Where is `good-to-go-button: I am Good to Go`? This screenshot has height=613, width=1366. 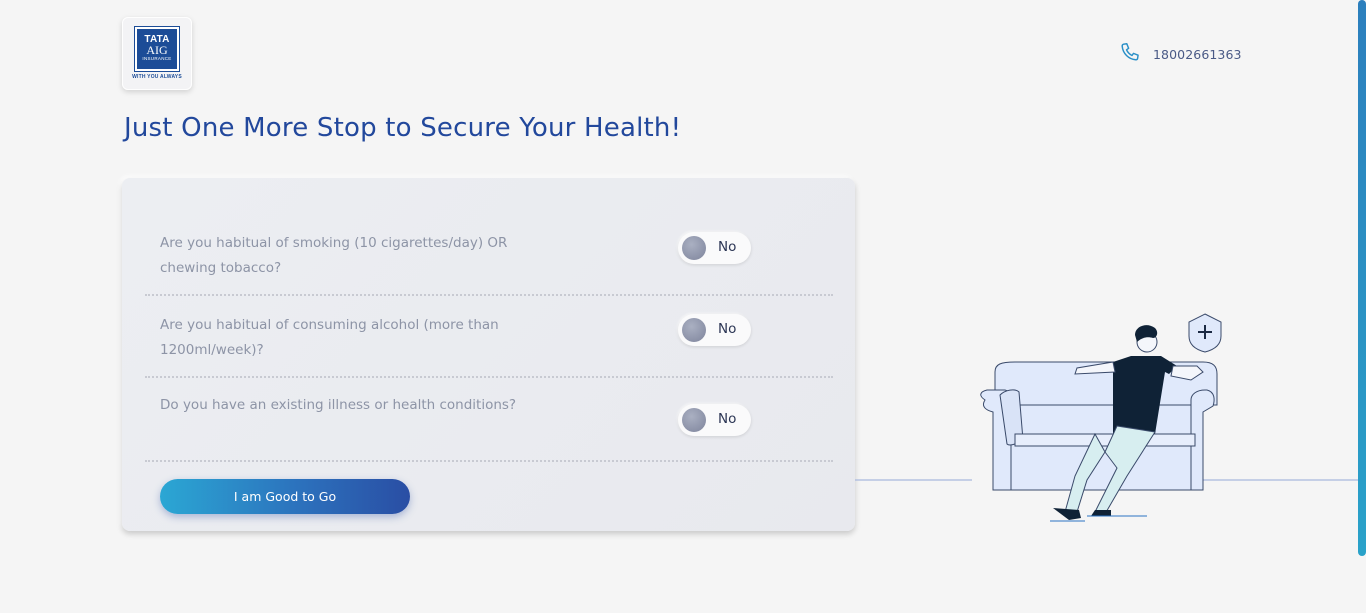
good-to-go-button: I am Good to Go is located at coordinates (285, 496).